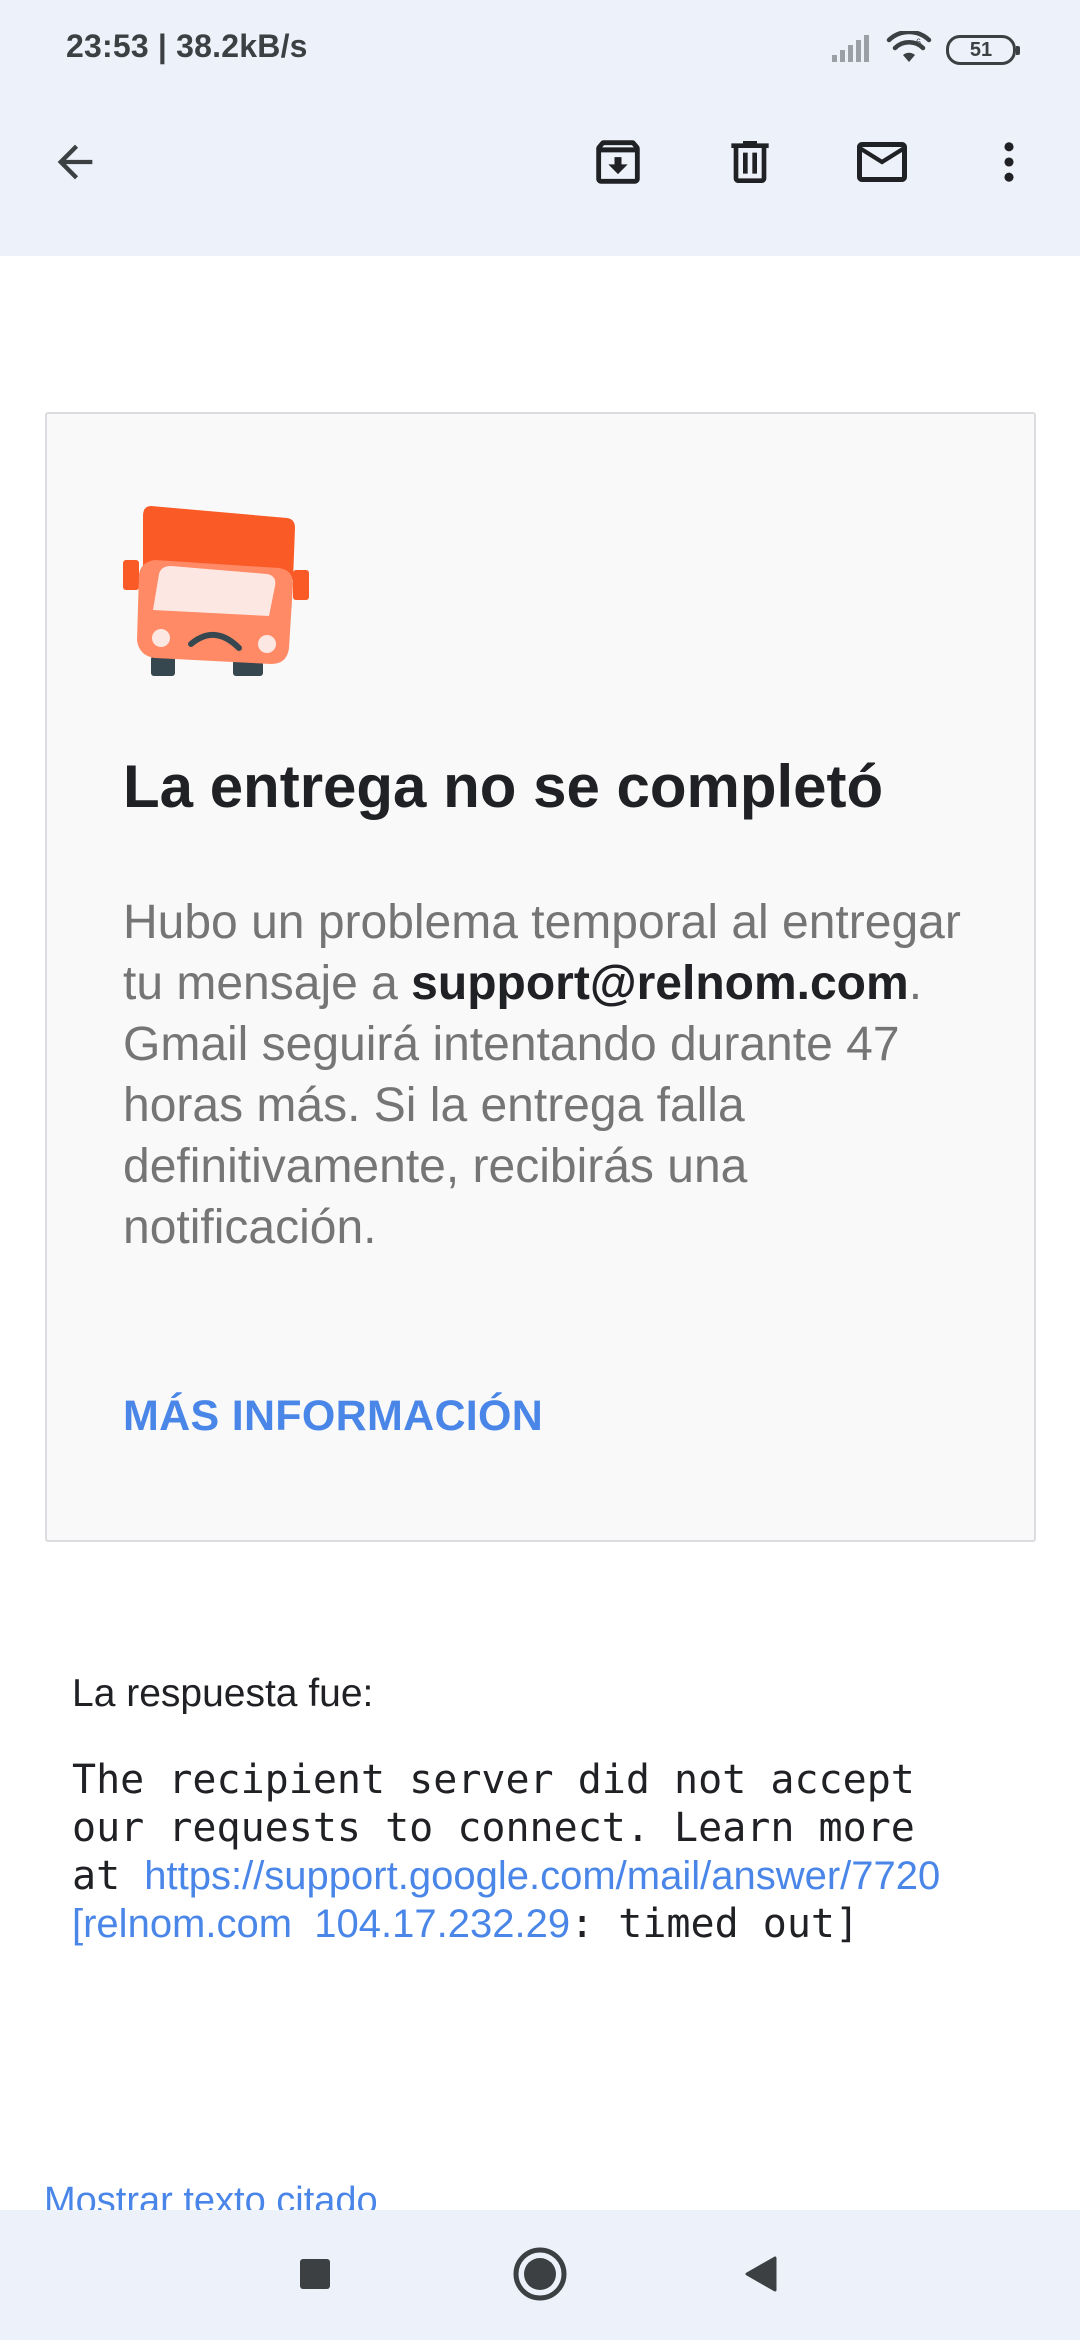  What do you see at coordinates (660, 983) in the screenshot?
I see `recipient-address: support@relnom.com` at bounding box center [660, 983].